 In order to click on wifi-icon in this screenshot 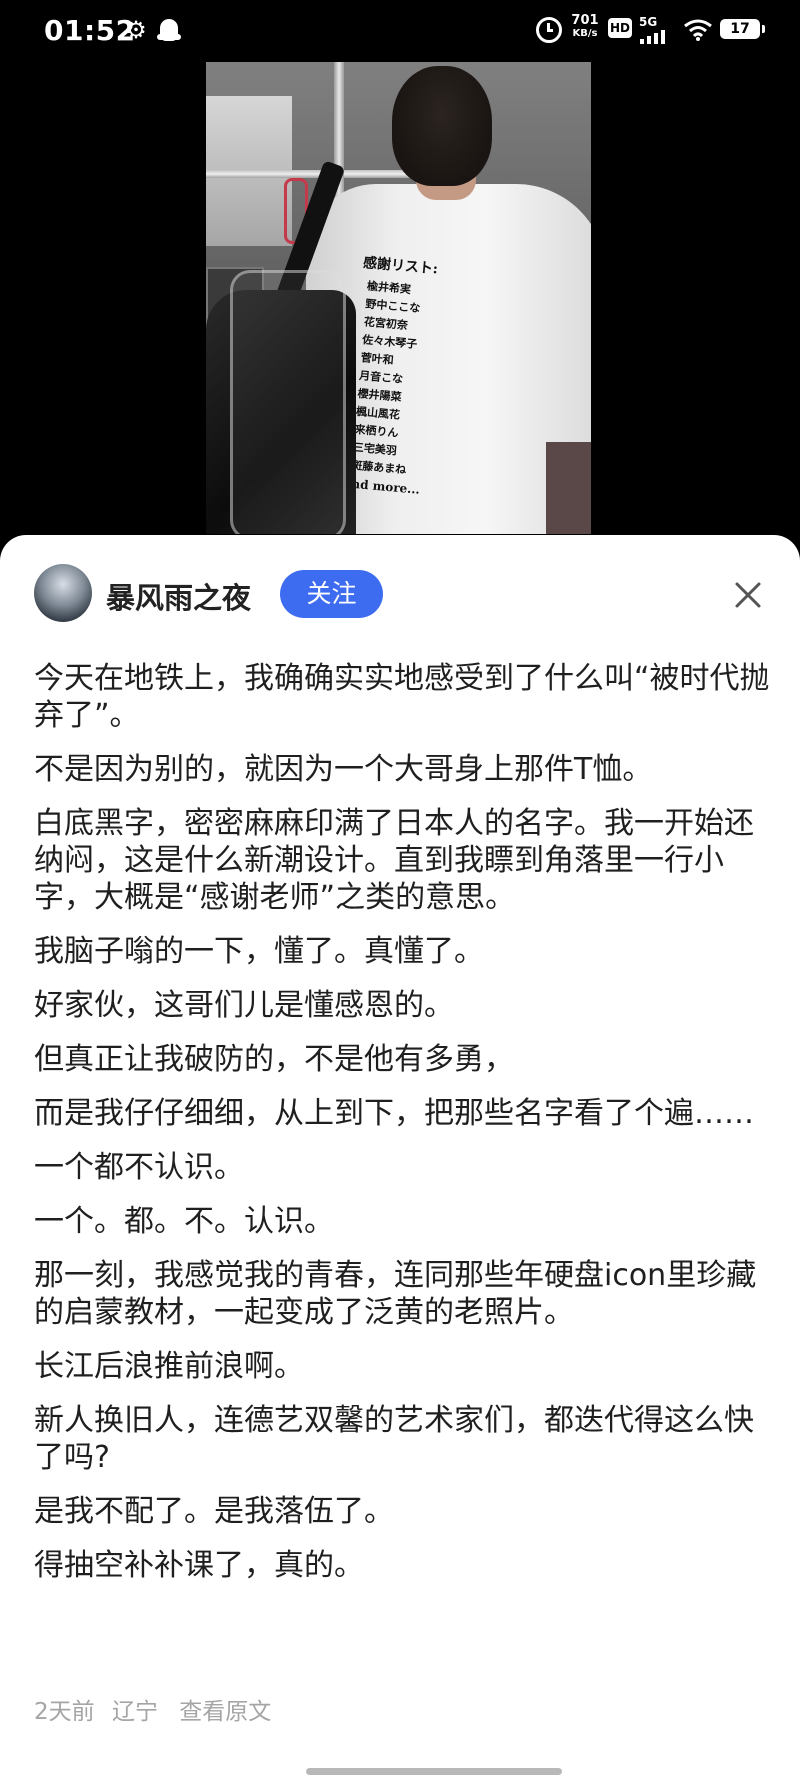, I will do `click(698, 30)`.